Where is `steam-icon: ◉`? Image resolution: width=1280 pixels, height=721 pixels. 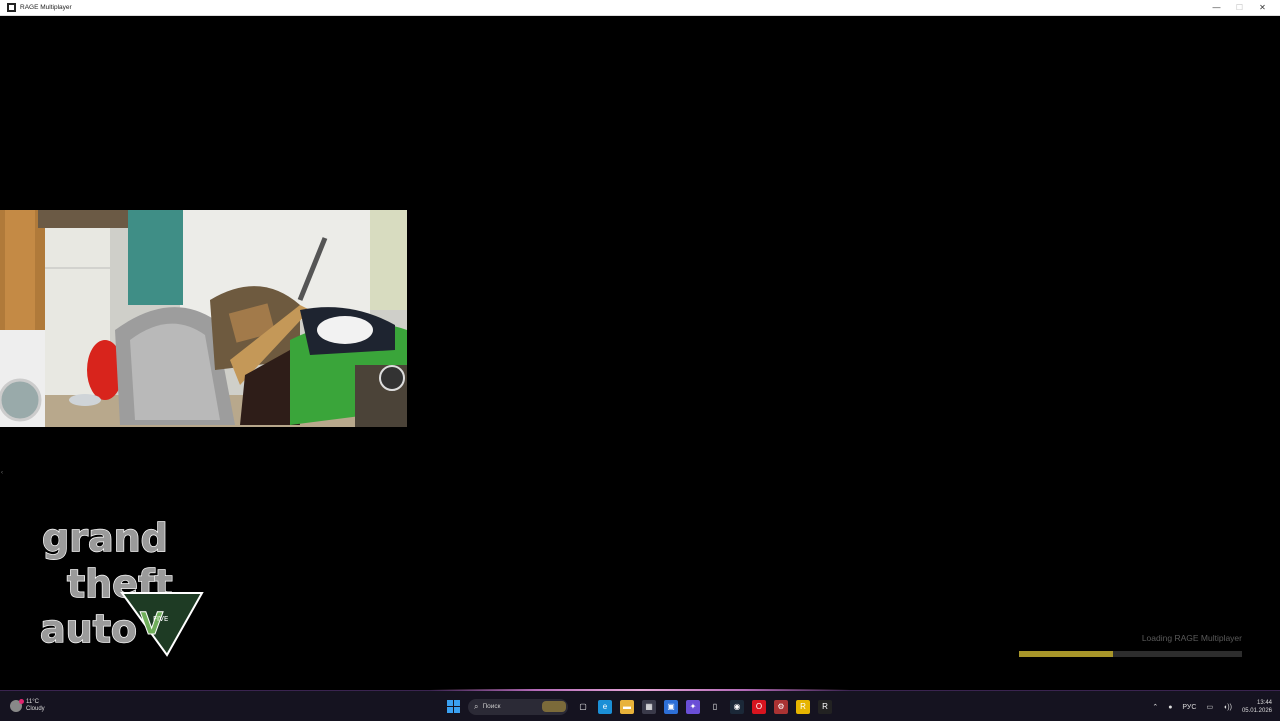
steam-icon: ◉ is located at coordinates (737, 706).